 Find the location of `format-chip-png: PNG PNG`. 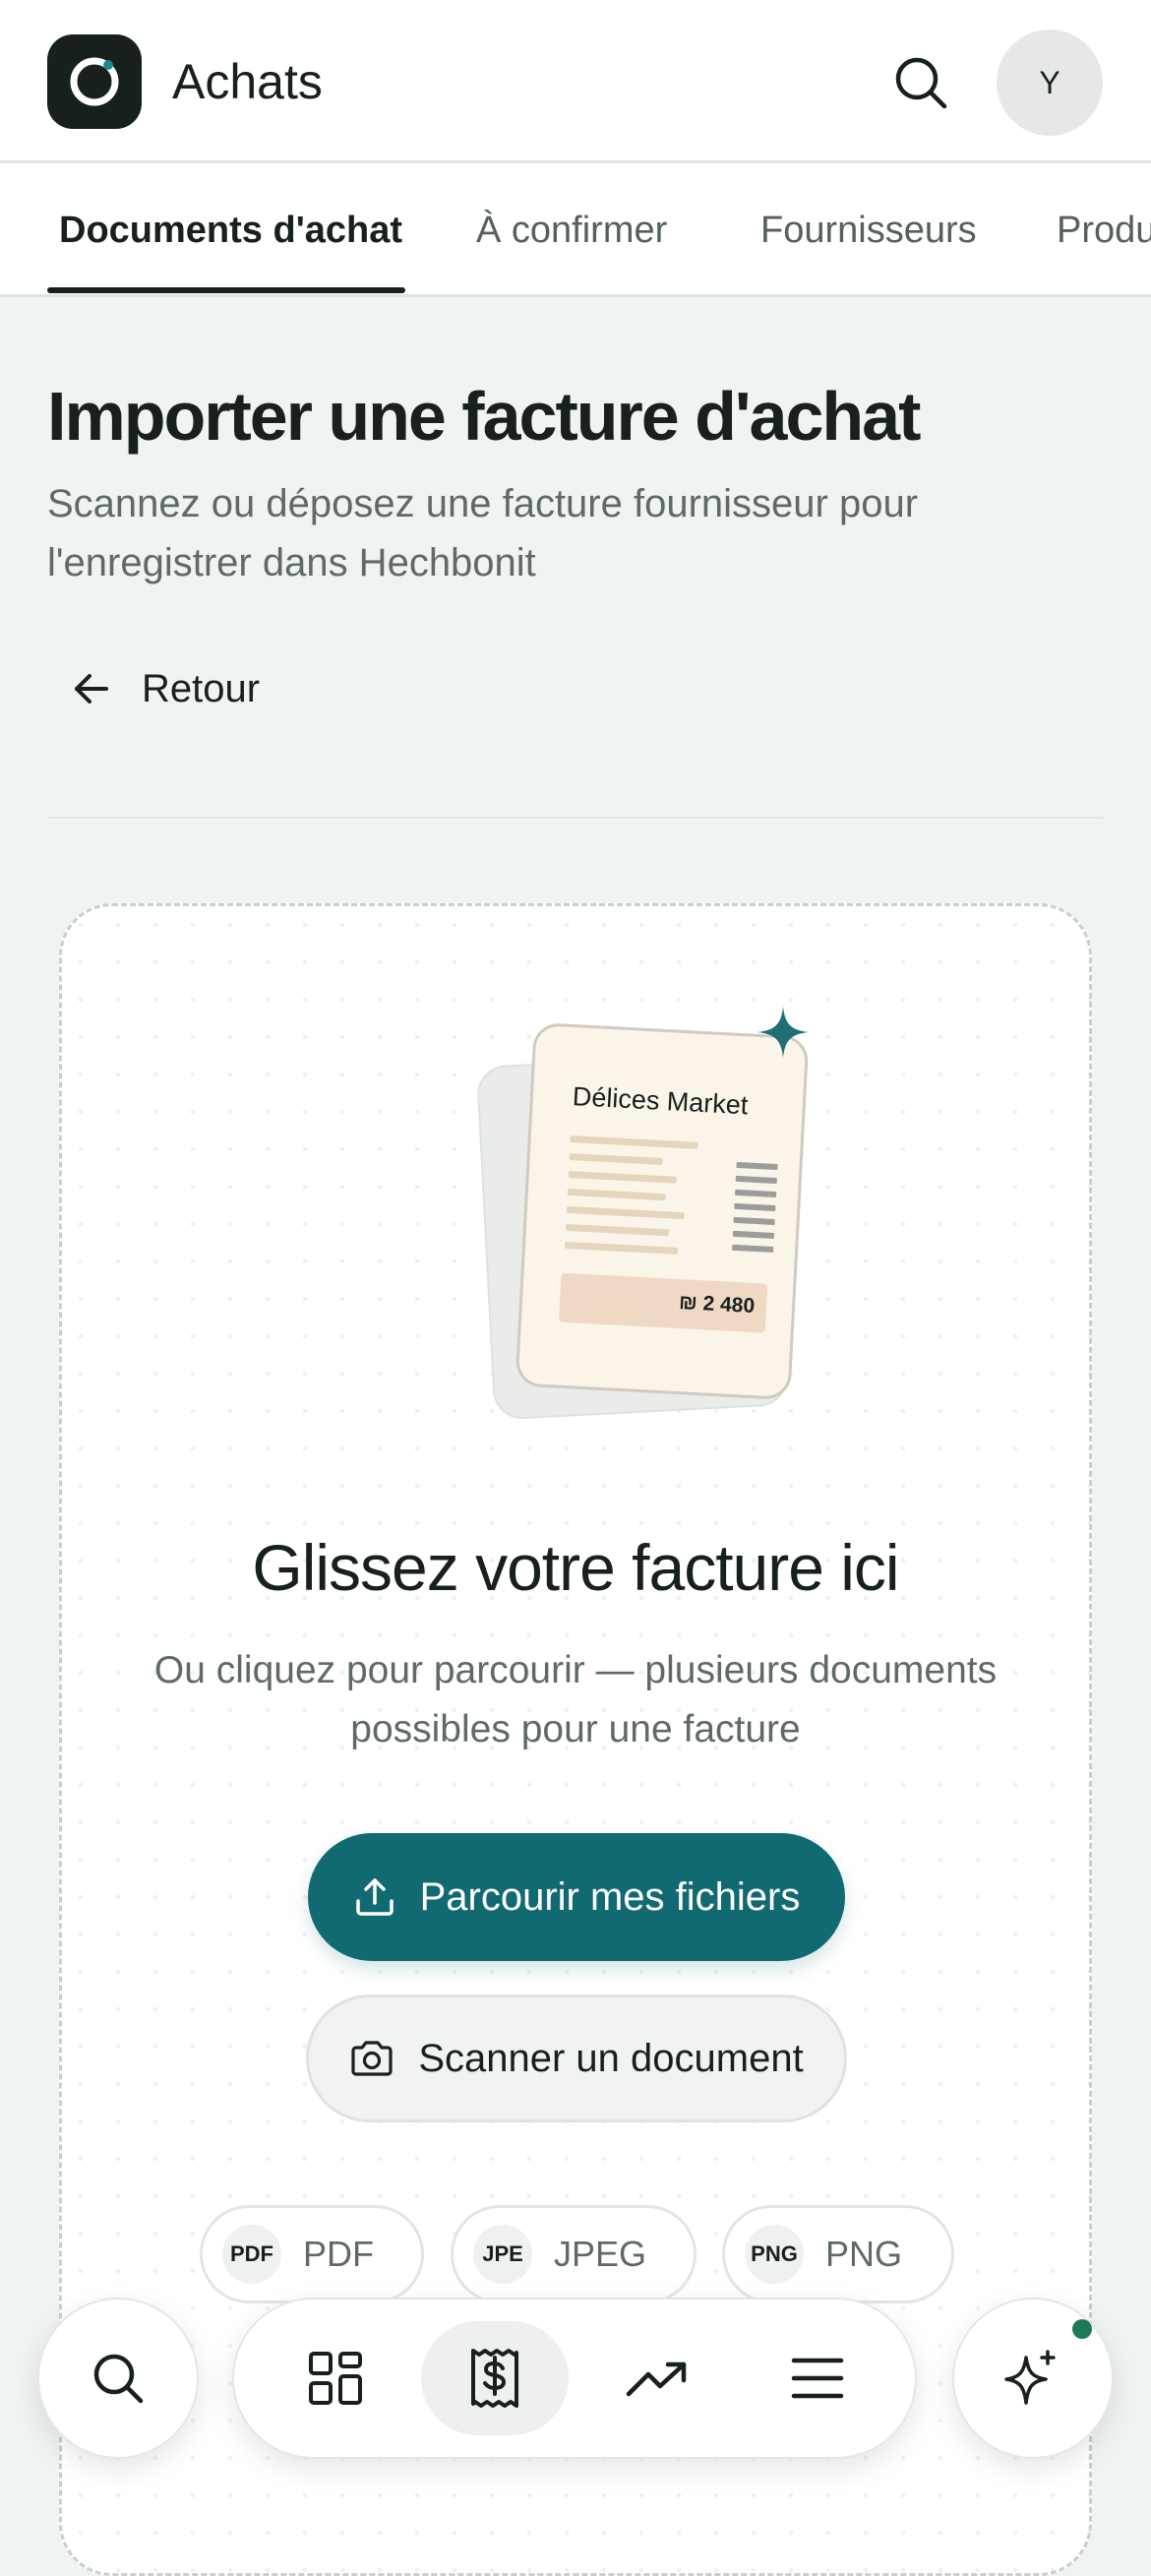

format-chip-png: PNG PNG is located at coordinates (838, 2254).